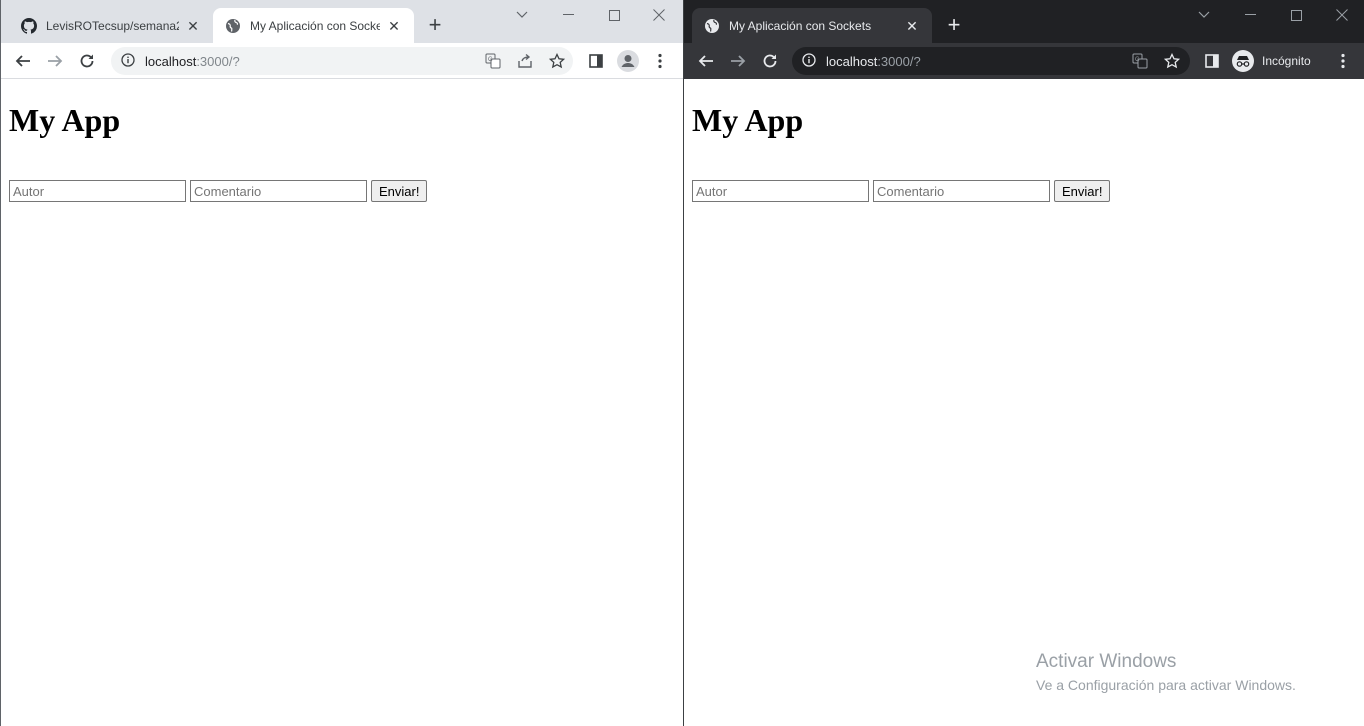  Describe the element at coordinates (1166, 685) in the screenshot. I see `watermark-subtitle: Ve a Configuración para activar Windows.` at that location.